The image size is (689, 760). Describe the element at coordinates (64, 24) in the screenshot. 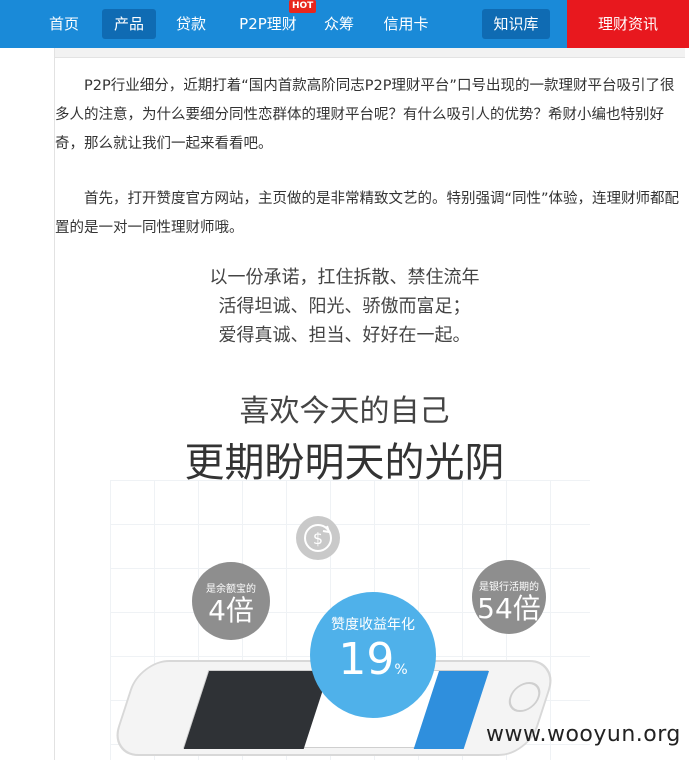

I see `nav-item-home: 首页` at that location.